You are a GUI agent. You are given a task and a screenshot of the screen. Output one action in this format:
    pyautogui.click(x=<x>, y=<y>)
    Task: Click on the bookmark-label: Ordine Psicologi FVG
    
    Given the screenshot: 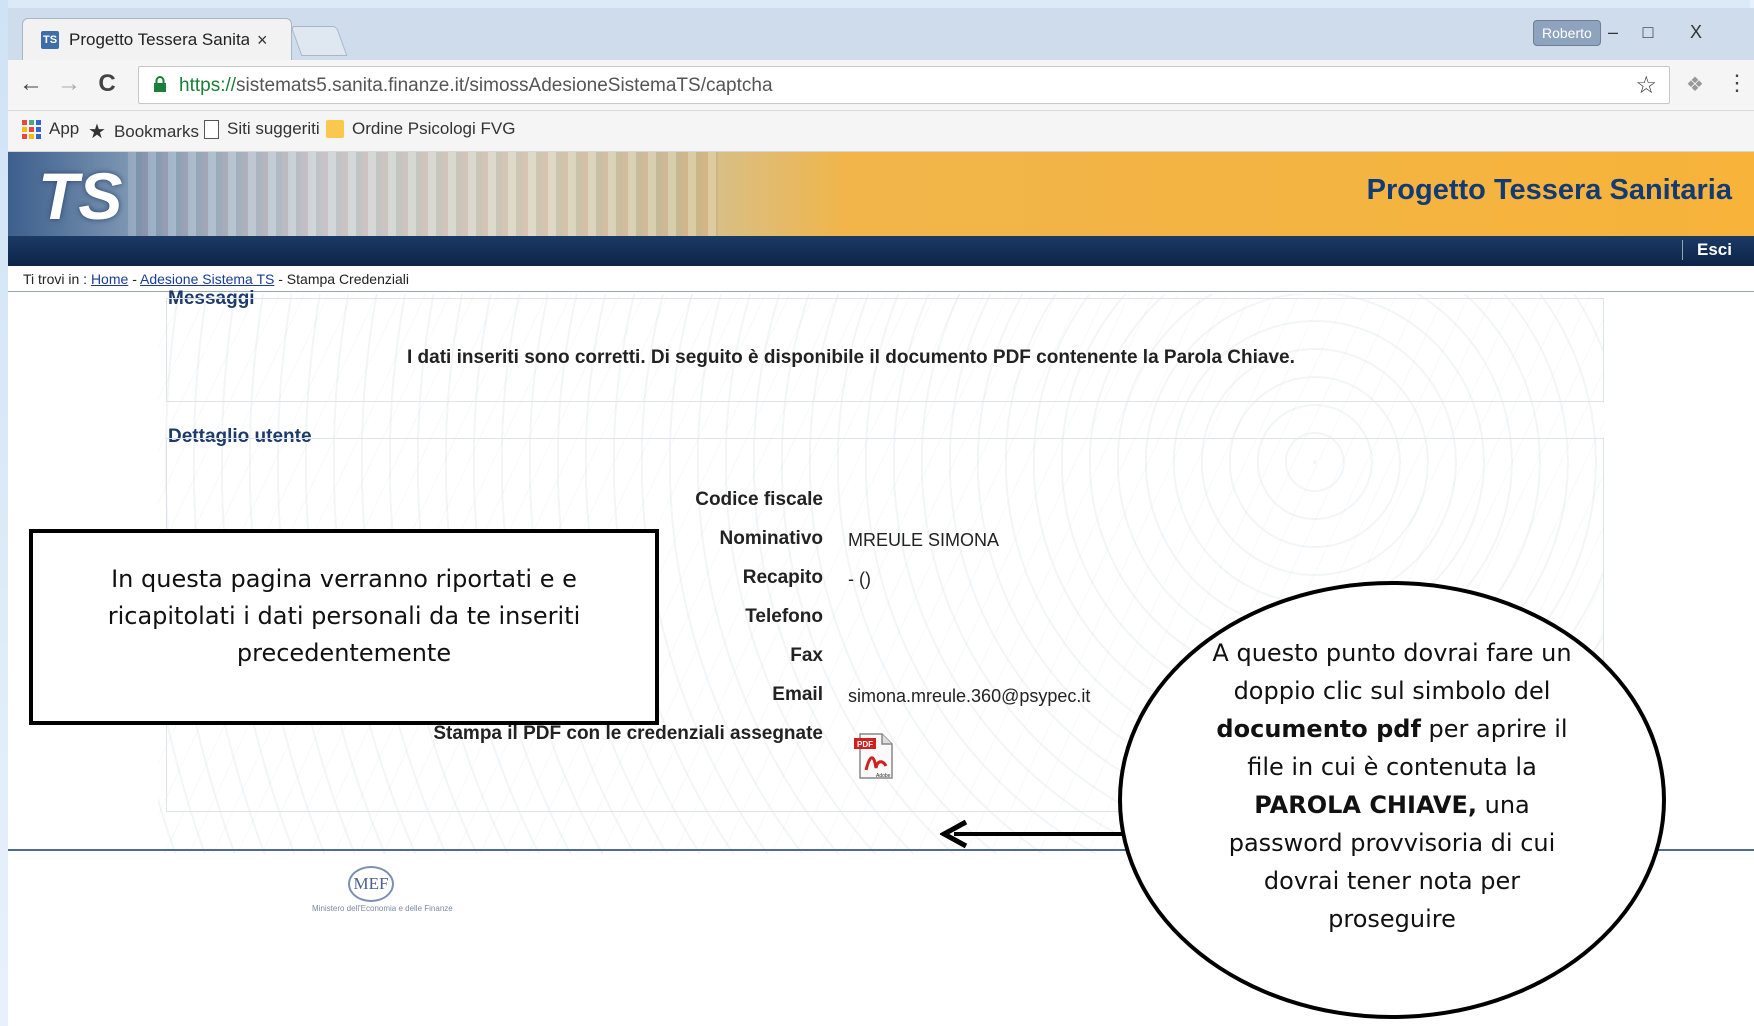 What is the action you would take?
    pyautogui.click(x=434, y=128)
    